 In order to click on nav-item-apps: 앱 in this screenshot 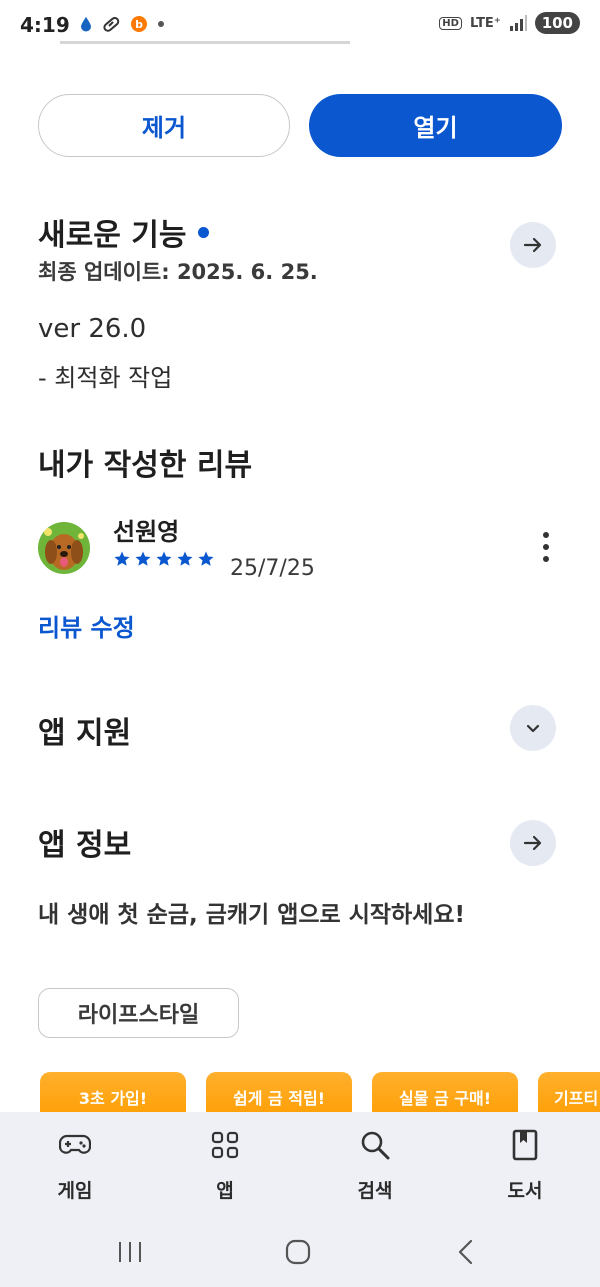, I will do `click(225, 1165)`.